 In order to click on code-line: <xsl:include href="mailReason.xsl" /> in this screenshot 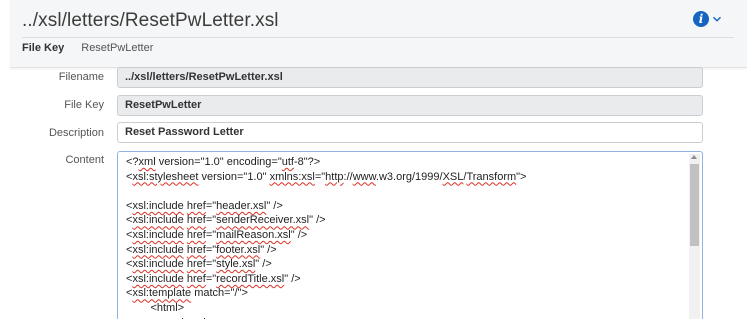, I will do `click(326, 235)`.